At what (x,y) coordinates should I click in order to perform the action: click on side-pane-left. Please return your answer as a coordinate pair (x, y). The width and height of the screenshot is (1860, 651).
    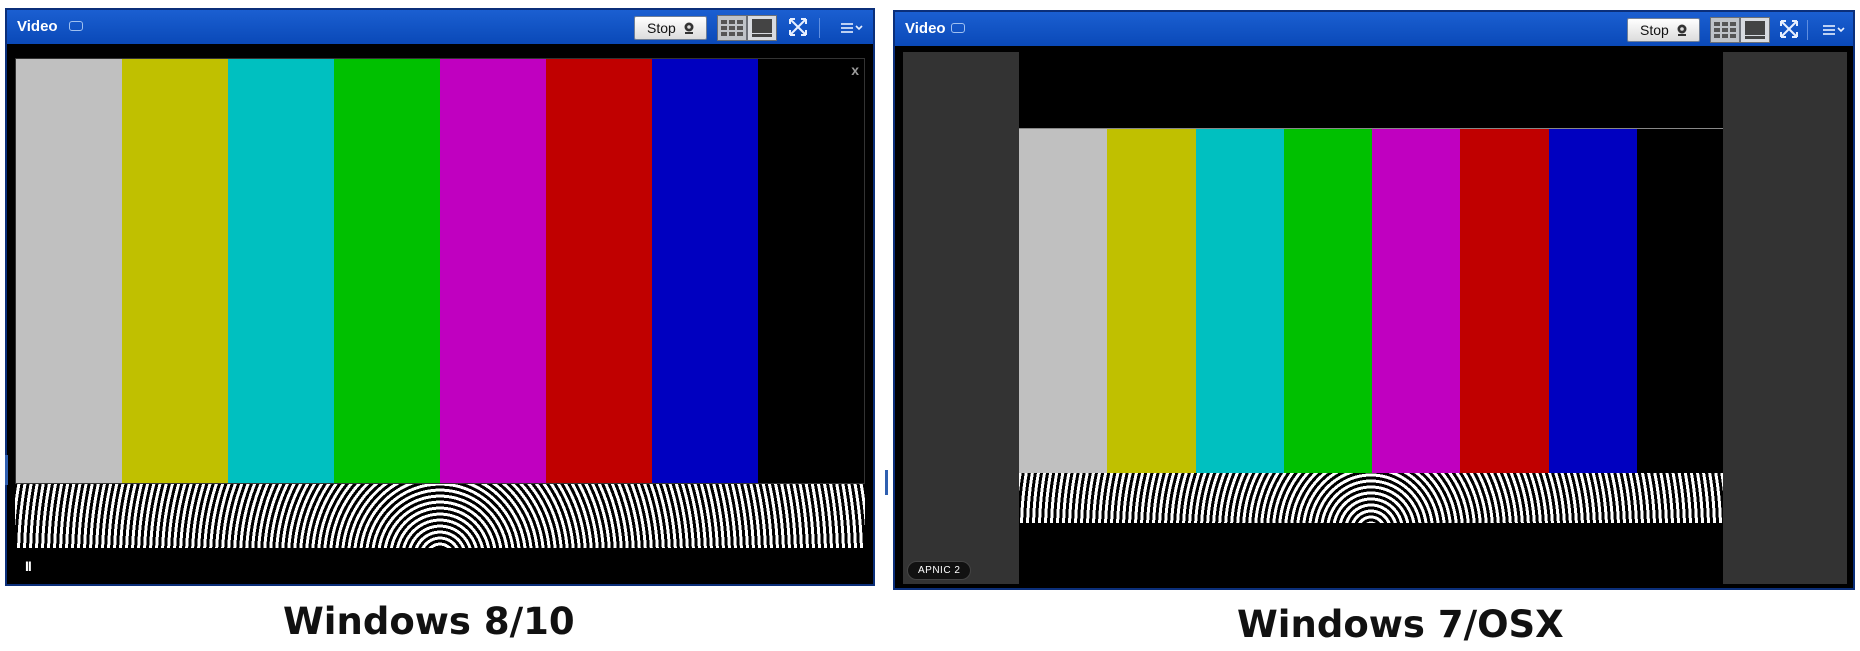
    Looking at the image, I should click on (961, 318).